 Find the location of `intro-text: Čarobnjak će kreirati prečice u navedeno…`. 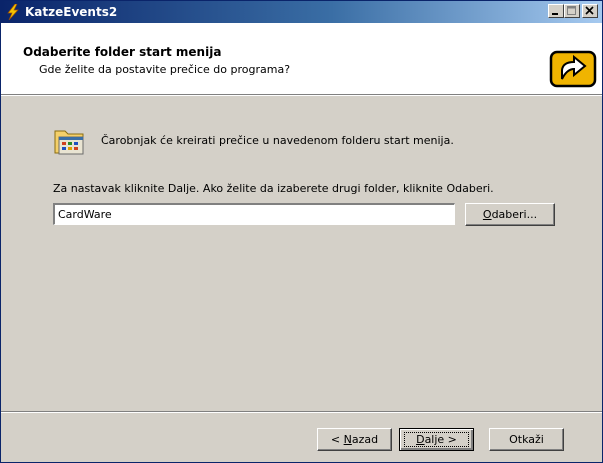

intro-text: Čarobnjak će kreirati prečice u navedeno… is located at coordinates (277, 140).